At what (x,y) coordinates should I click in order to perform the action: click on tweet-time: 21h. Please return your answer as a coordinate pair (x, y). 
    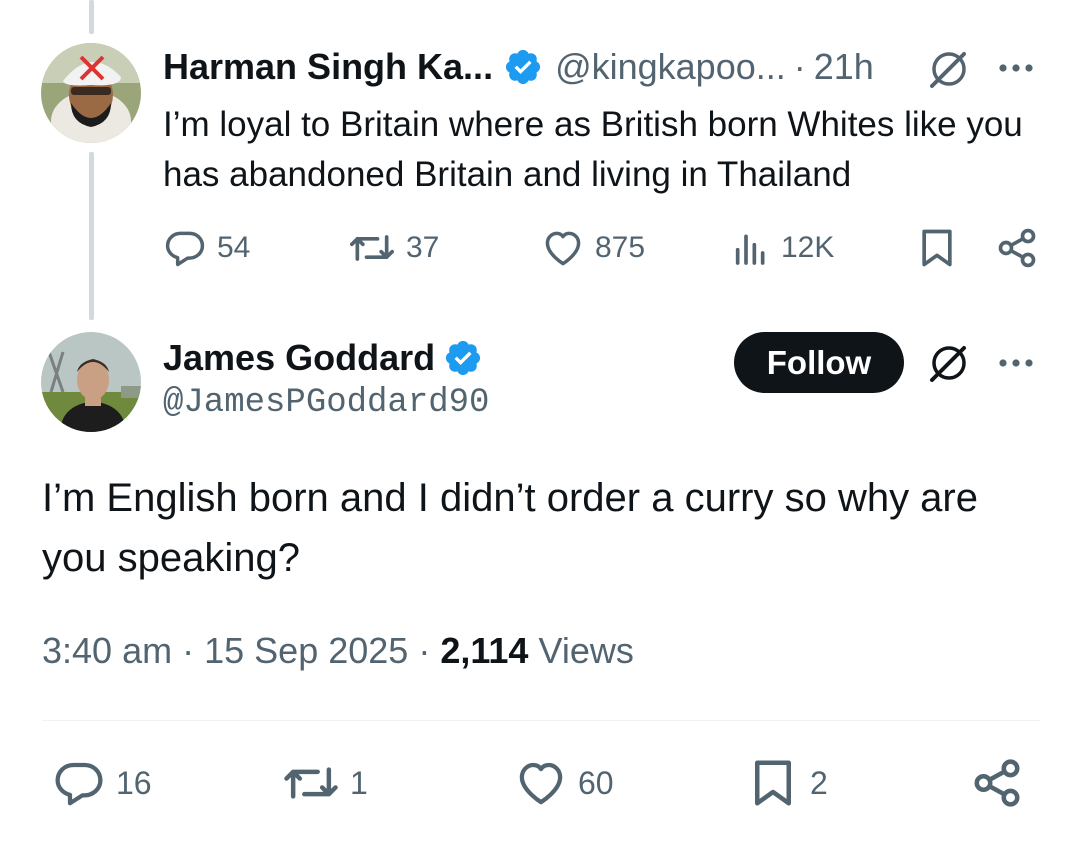
    Looking at the image, I should click on (844, 67).